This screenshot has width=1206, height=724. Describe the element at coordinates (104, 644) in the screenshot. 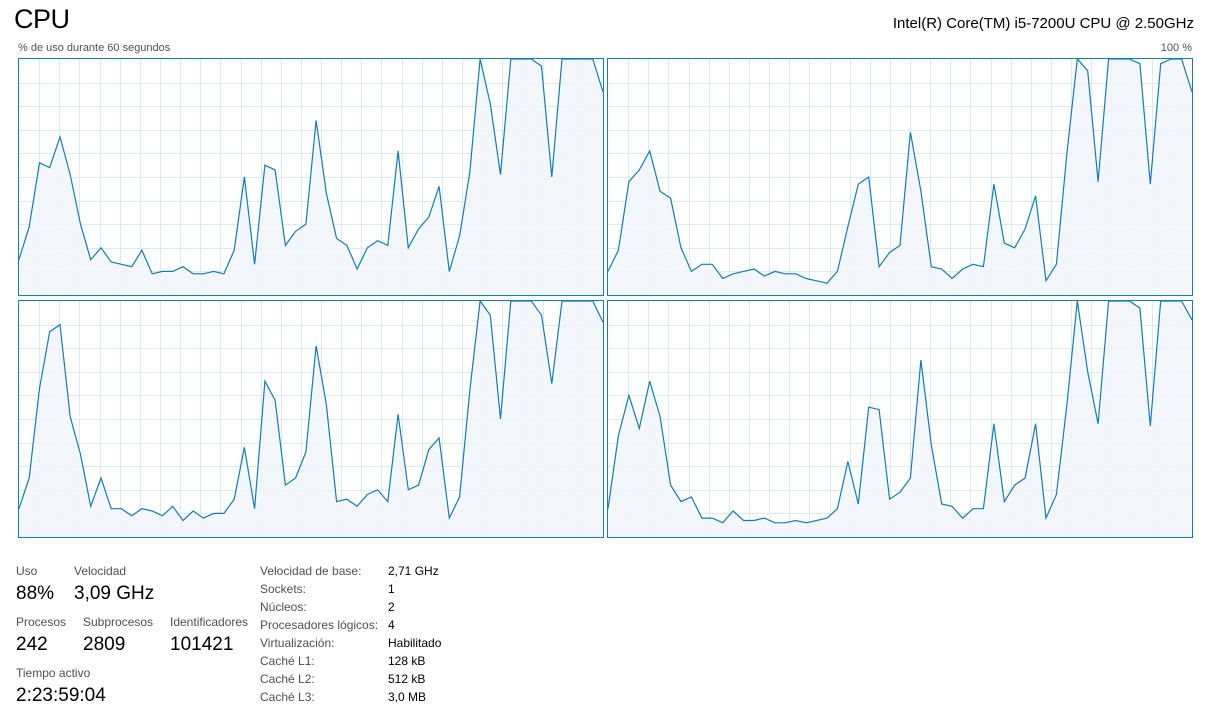

I see `subprocesos-value: 2809` at that location.